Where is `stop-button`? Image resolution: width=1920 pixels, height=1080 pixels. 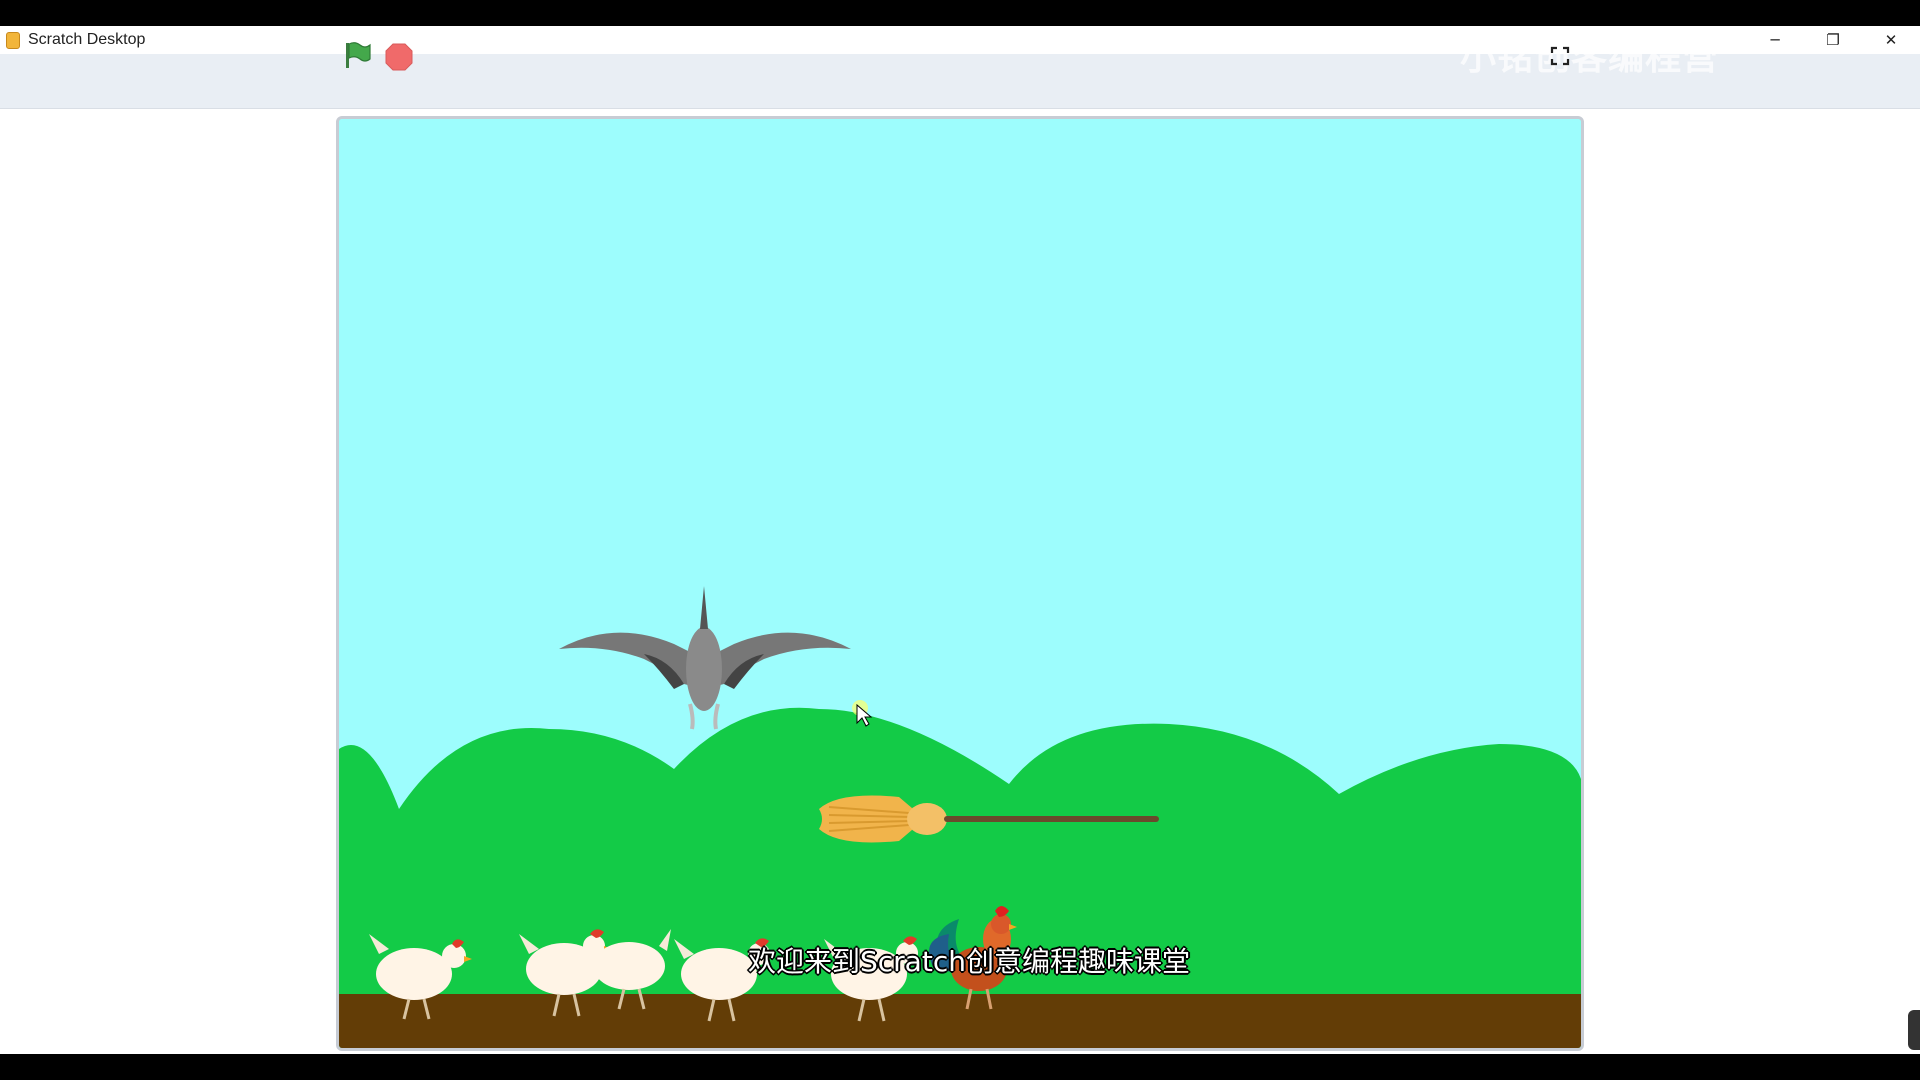
stop-button is located at coordinates (399, 57).